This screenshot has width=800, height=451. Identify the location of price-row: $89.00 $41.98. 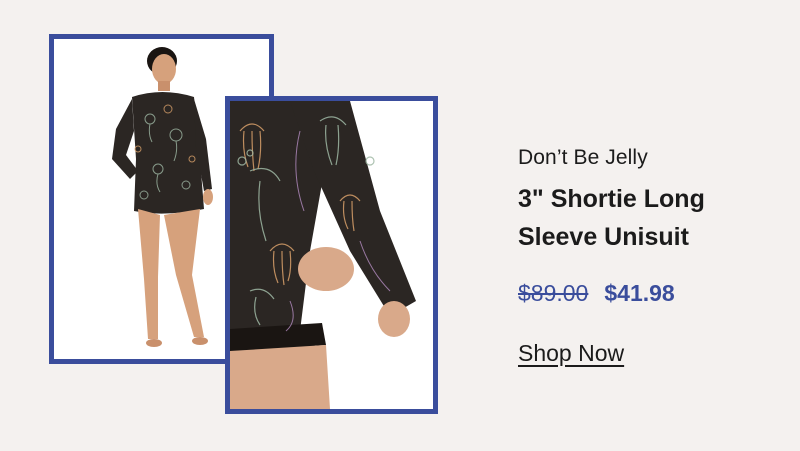
(596, 293).